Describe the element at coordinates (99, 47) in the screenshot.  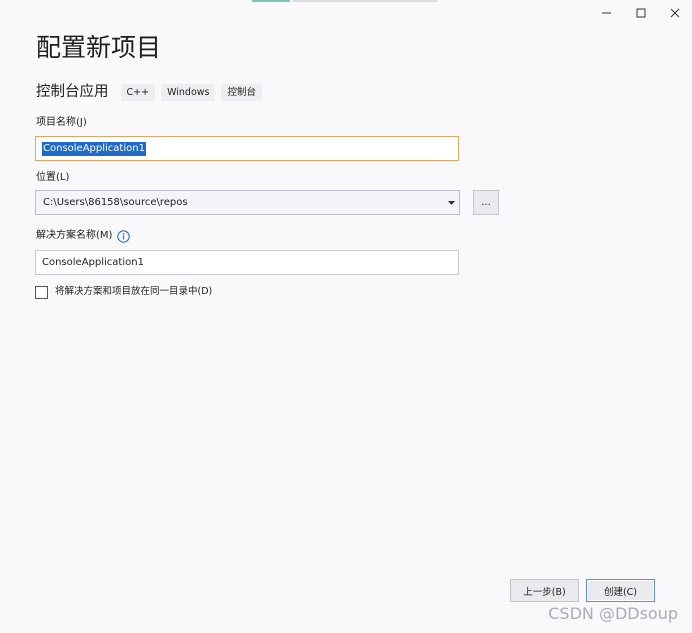
I see `page-title: 配置新项目` at that location.